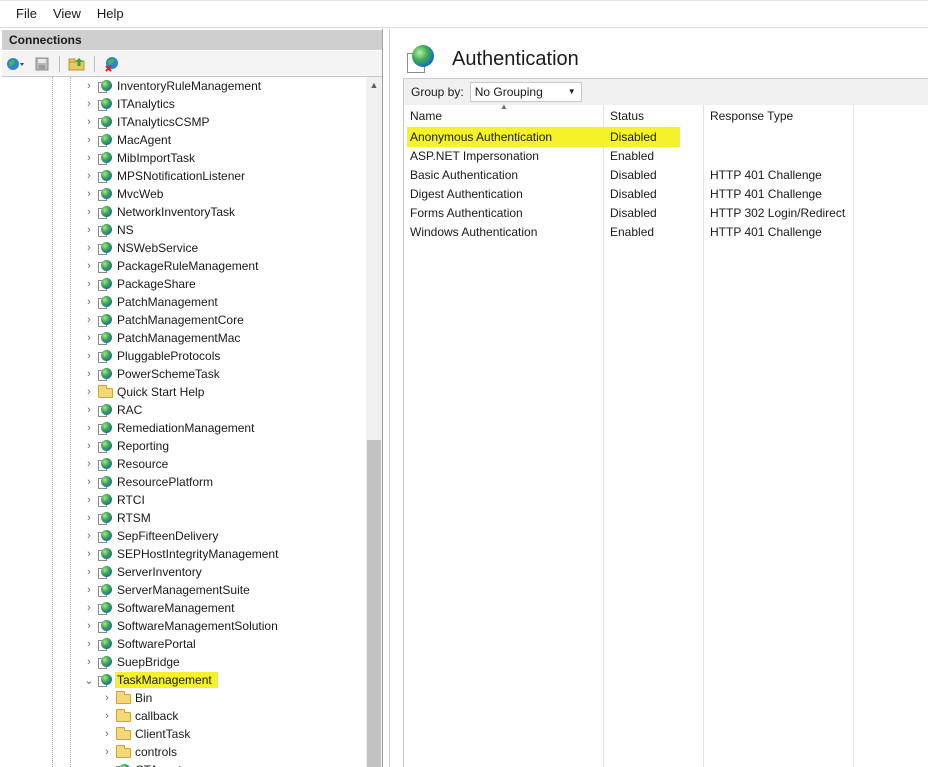 Image resolution: width=928 pixels, height=767 pixels. What do you see at coordinates (167, 590) in the screenshot?
I see `tree-item: › ServerManagementSuite` at bounding box center [167, 590].